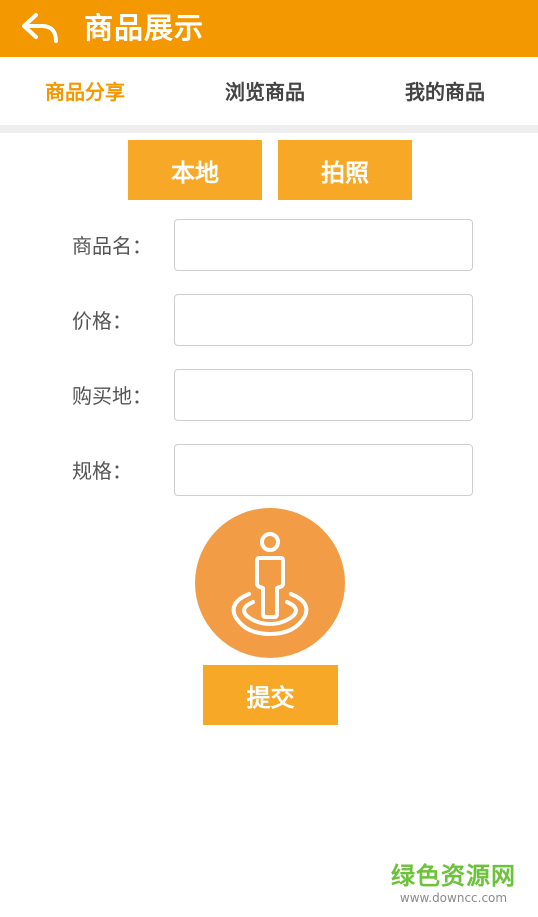  I want to click on product-image-placeholder, so click(270, 583).